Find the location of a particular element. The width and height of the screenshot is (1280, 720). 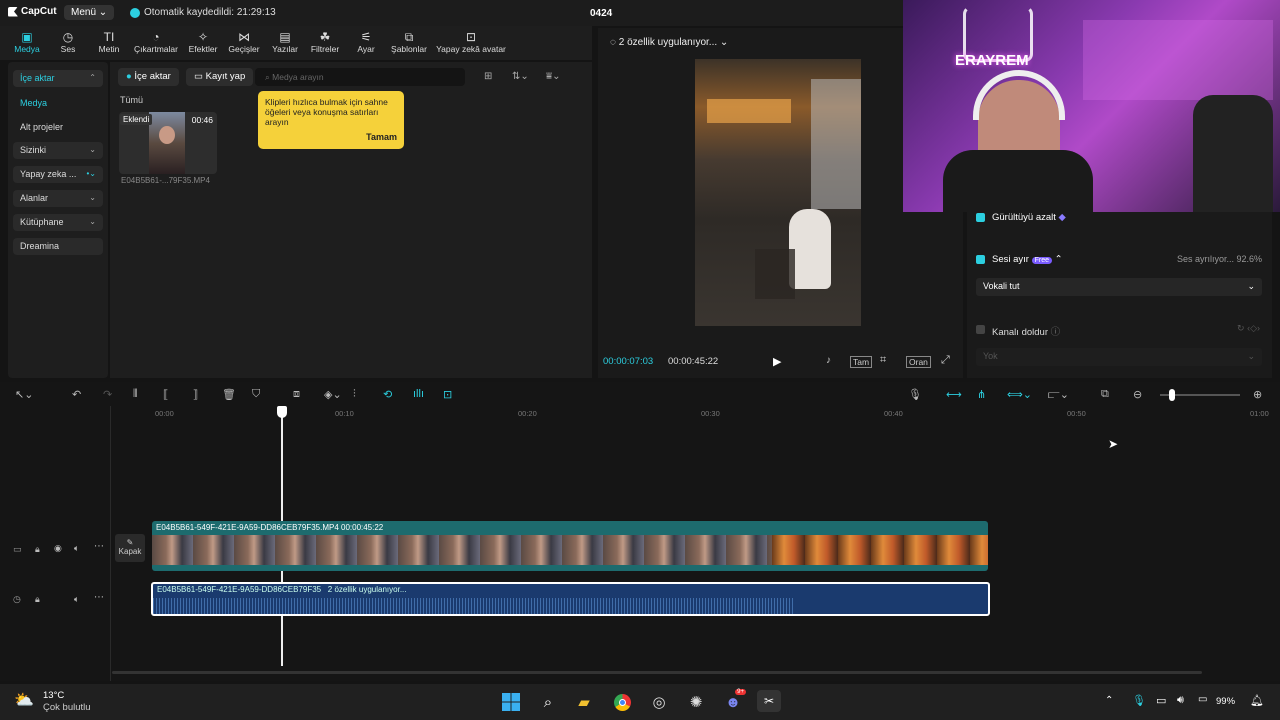

channel-select: Yok ⌄ is located at coordinates (1119, 357).